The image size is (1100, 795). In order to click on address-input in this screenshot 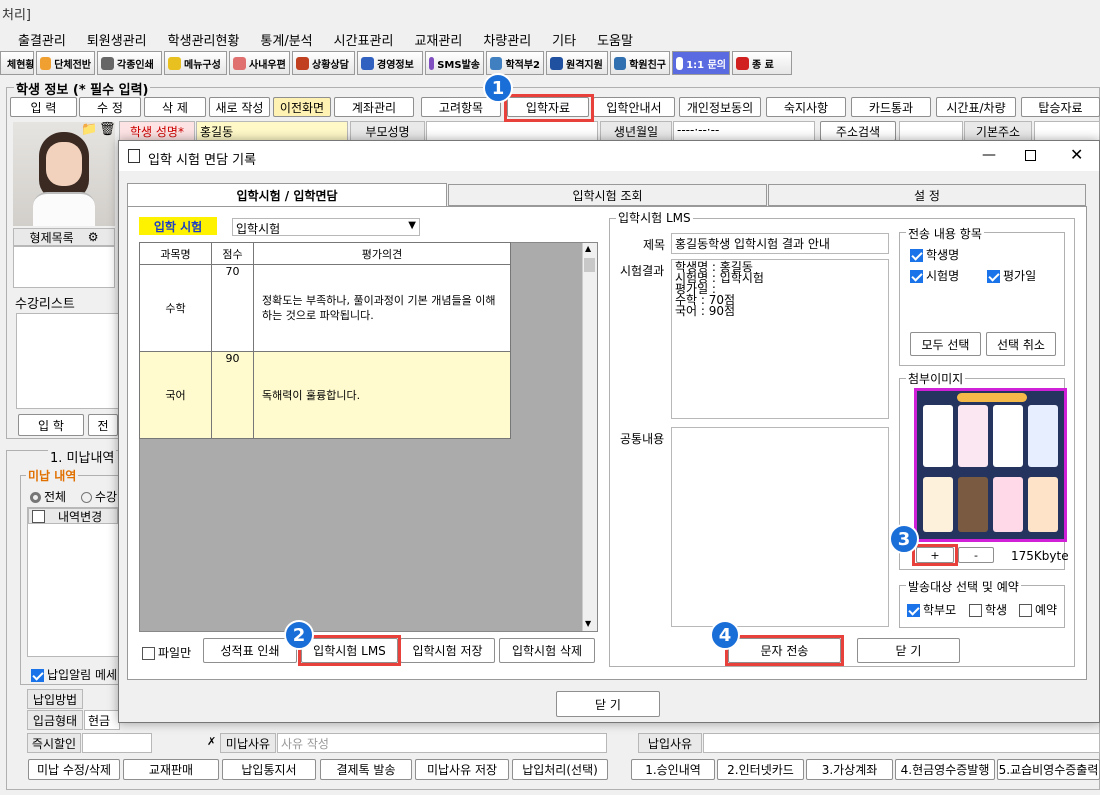, I will do `click(931, 131)`.